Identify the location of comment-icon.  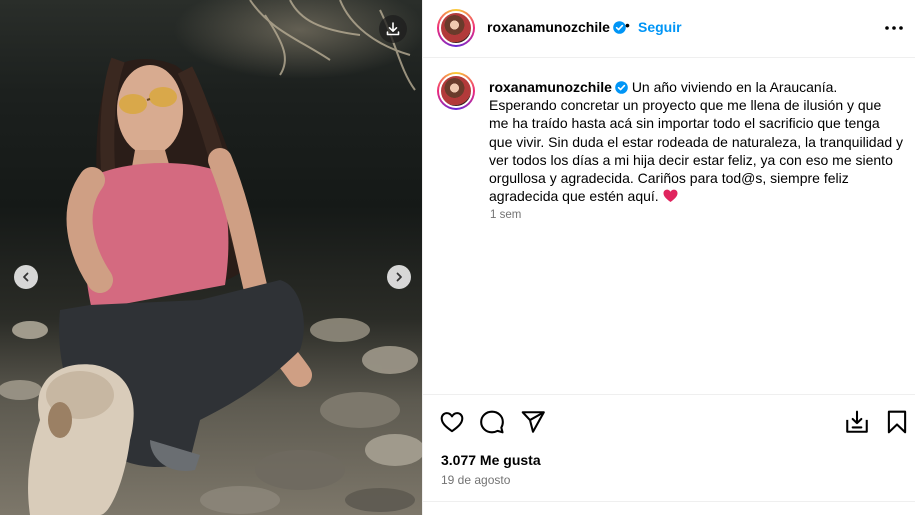
(492, 422).